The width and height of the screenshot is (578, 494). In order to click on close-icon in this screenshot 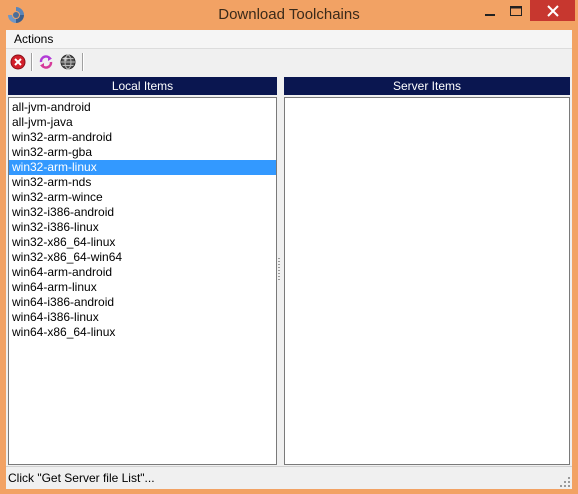, I will do `click(552, 10)`.